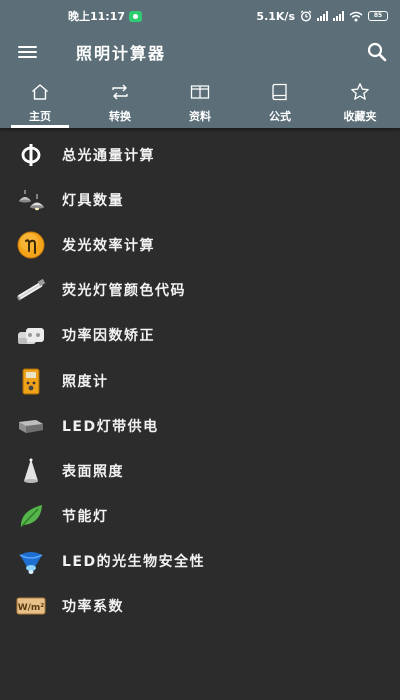 Image resolution: width=400 pixels, height=700 pixels. Describe the element at coordinates (200, 425) in the screenshot. I see `list-item-led-strip-power: LED灯带供电` at that location.